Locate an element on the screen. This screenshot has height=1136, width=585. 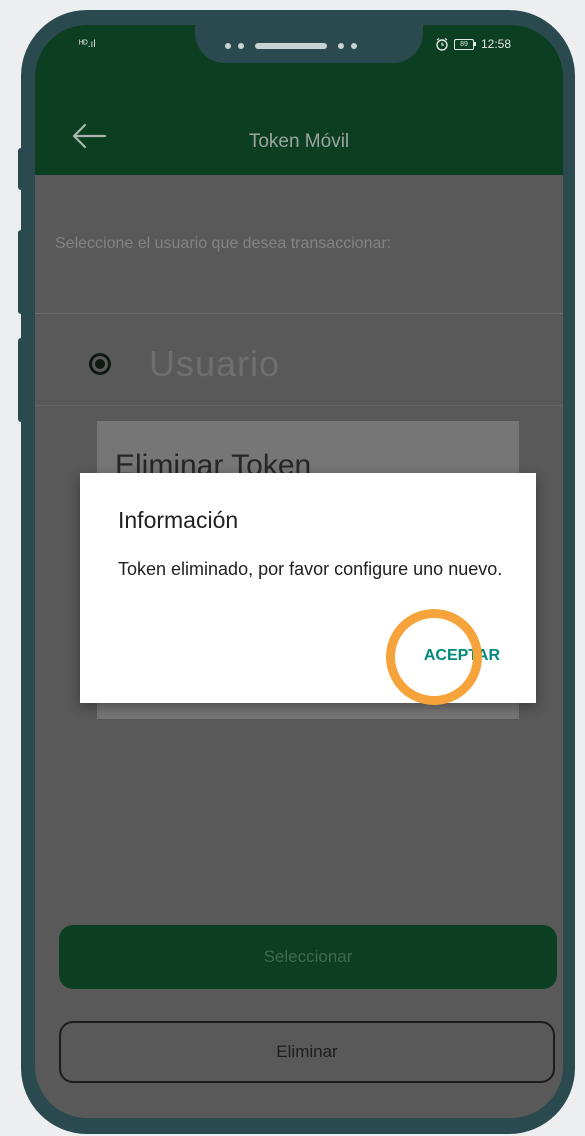
page-title: Token Móvil is located at coordinates (299, 141).